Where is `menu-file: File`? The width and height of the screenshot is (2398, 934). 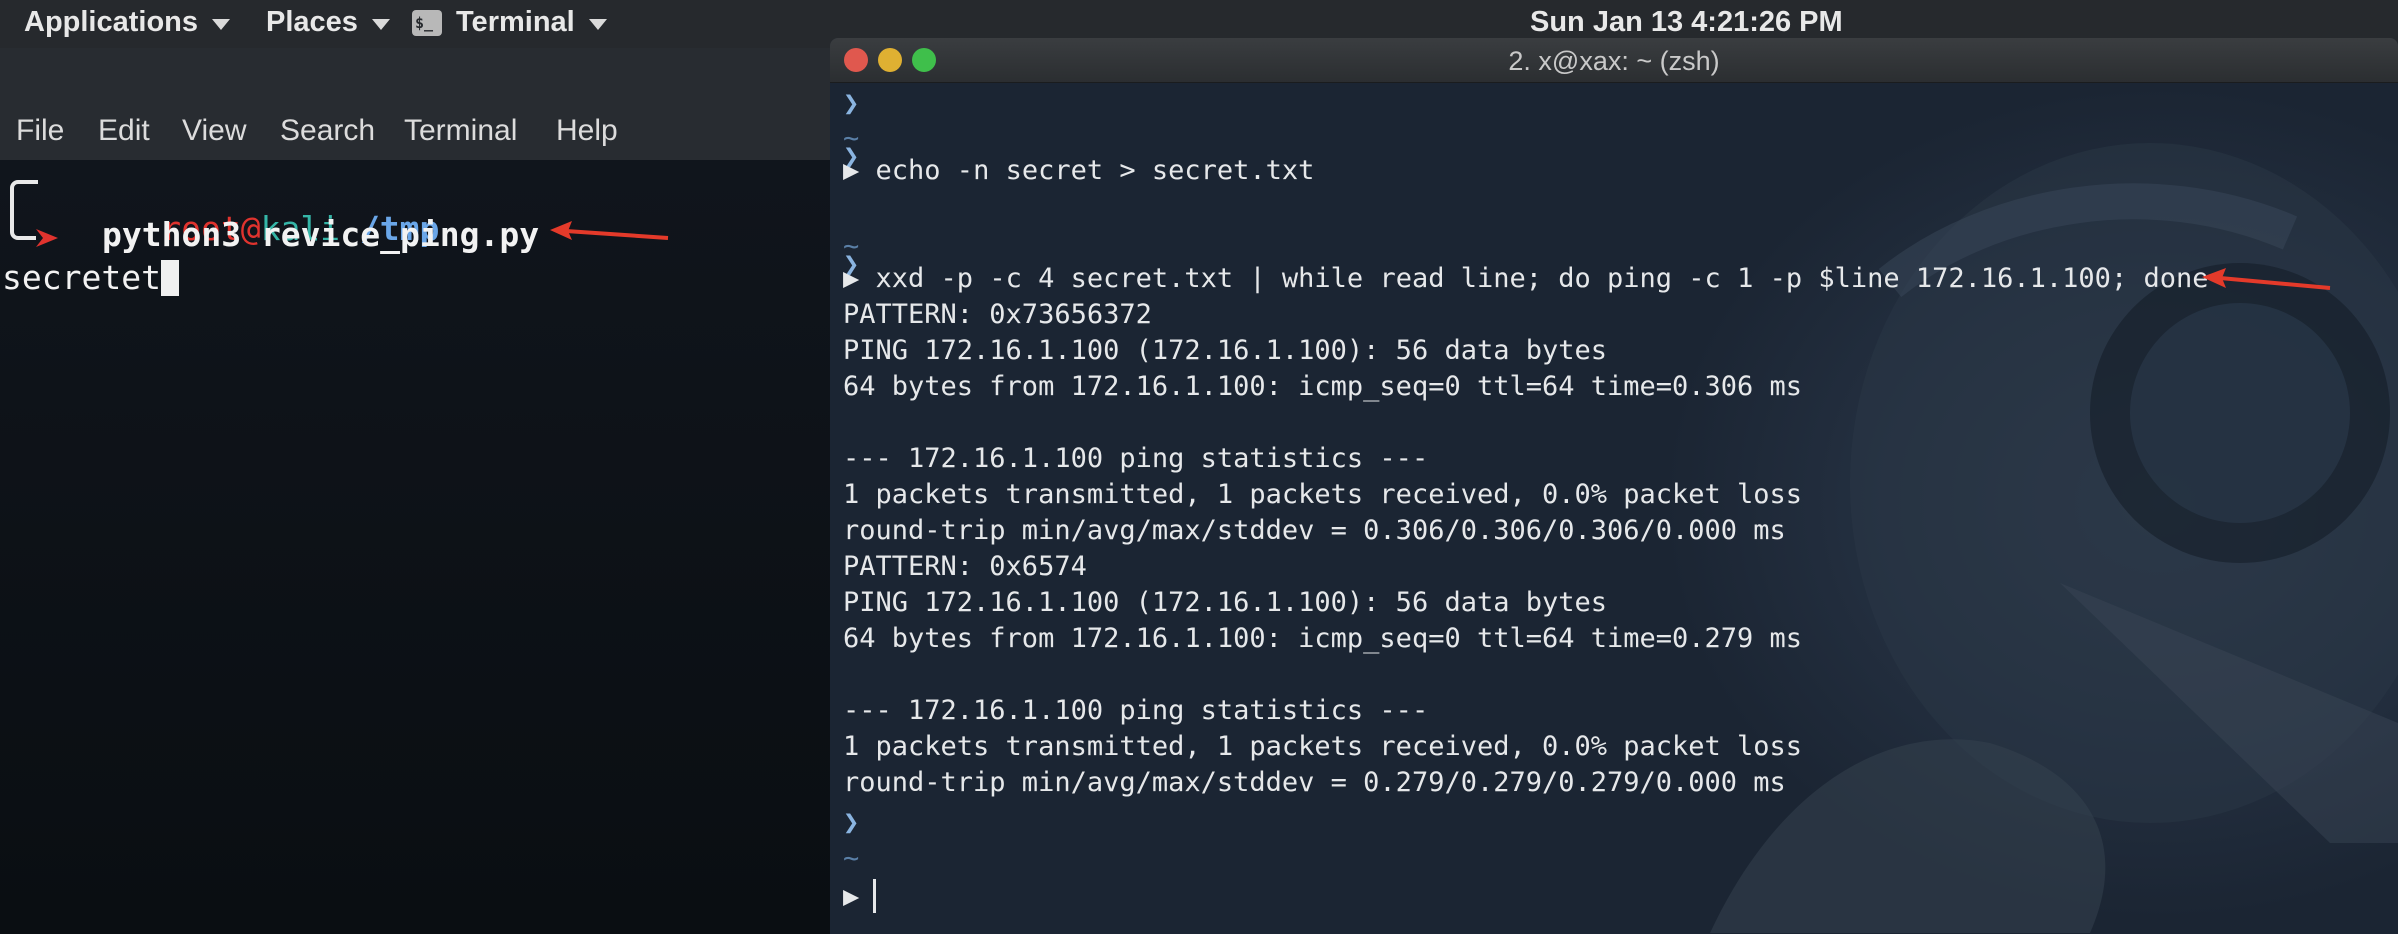
menu-file: File is located at coordinates (40, 131).